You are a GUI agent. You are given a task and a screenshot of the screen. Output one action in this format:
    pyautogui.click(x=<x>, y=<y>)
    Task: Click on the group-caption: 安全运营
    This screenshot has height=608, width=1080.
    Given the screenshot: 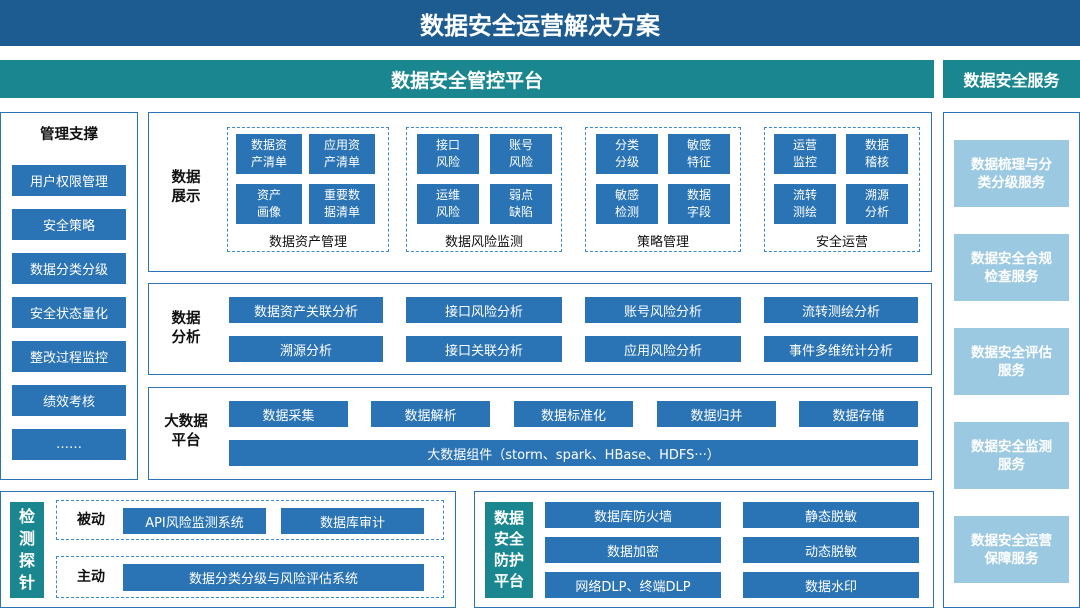 What is the action you would take?
    pyautogui.click(x=841, y=242)
    